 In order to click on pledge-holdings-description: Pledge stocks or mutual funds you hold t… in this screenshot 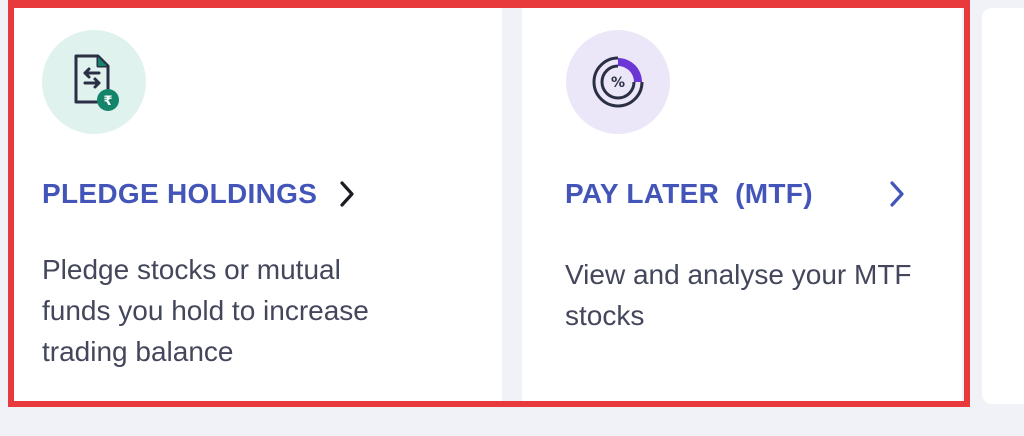, I will do `click(205, 310)`.